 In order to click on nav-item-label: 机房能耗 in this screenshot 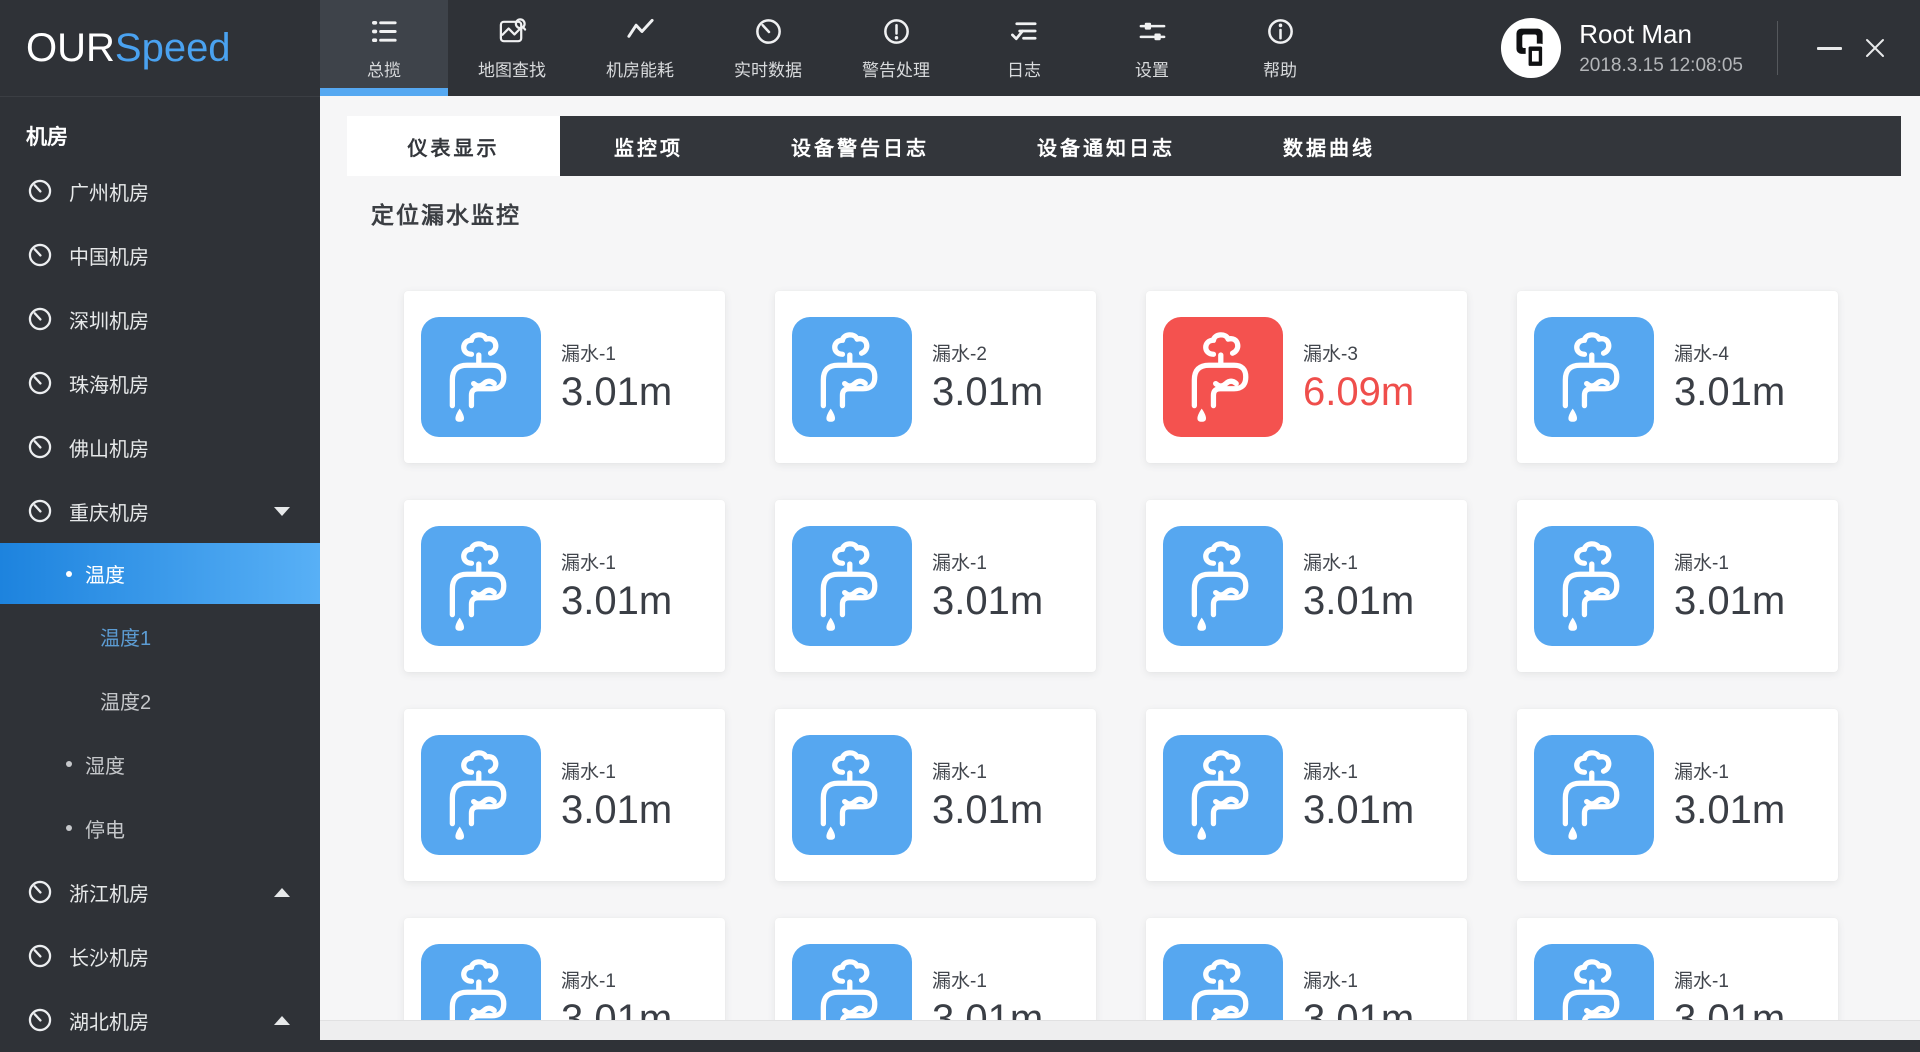, I will do `click(640, 68)`.